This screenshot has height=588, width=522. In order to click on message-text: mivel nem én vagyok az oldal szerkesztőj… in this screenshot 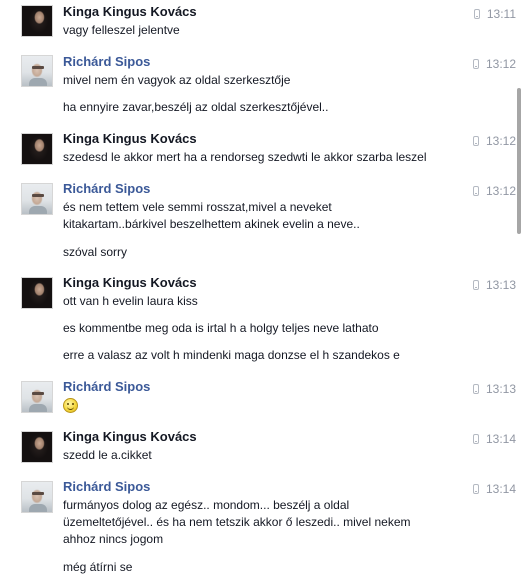, I will do `click(177, 80)`.